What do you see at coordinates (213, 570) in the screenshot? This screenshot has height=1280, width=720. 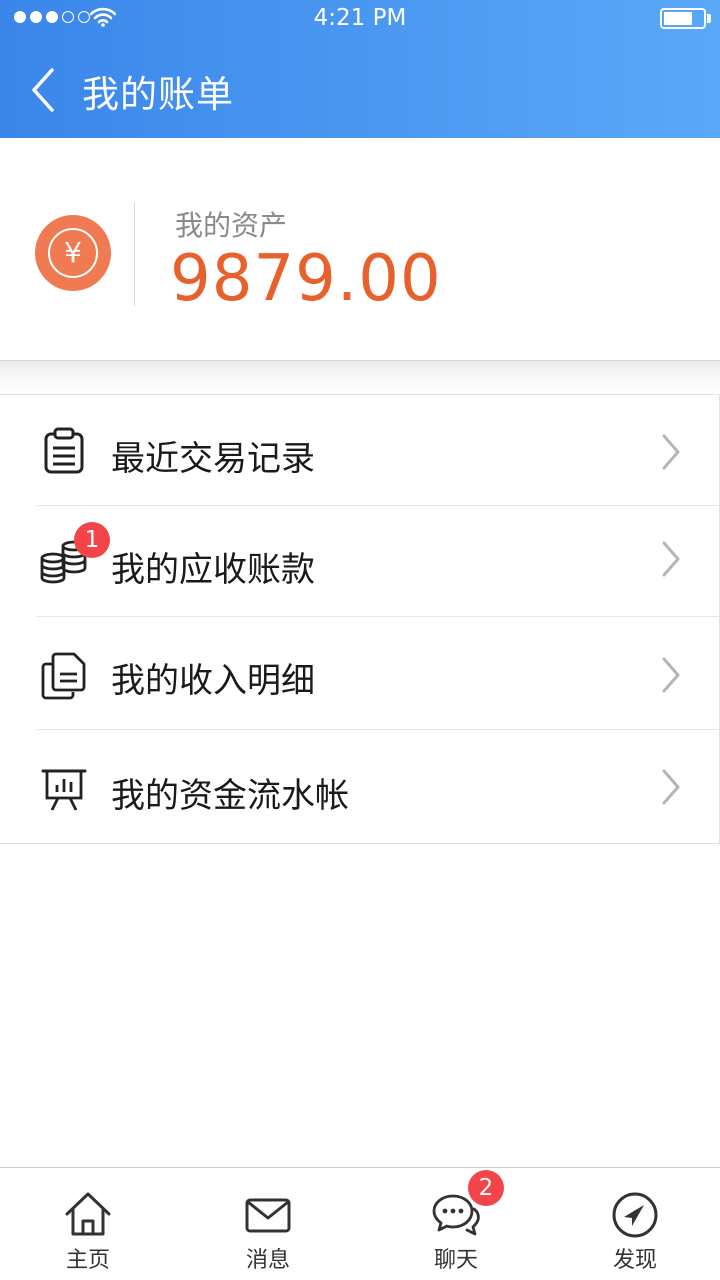 I see `menu-item-label: 我的应收账款` at bounding box center [213, 570].